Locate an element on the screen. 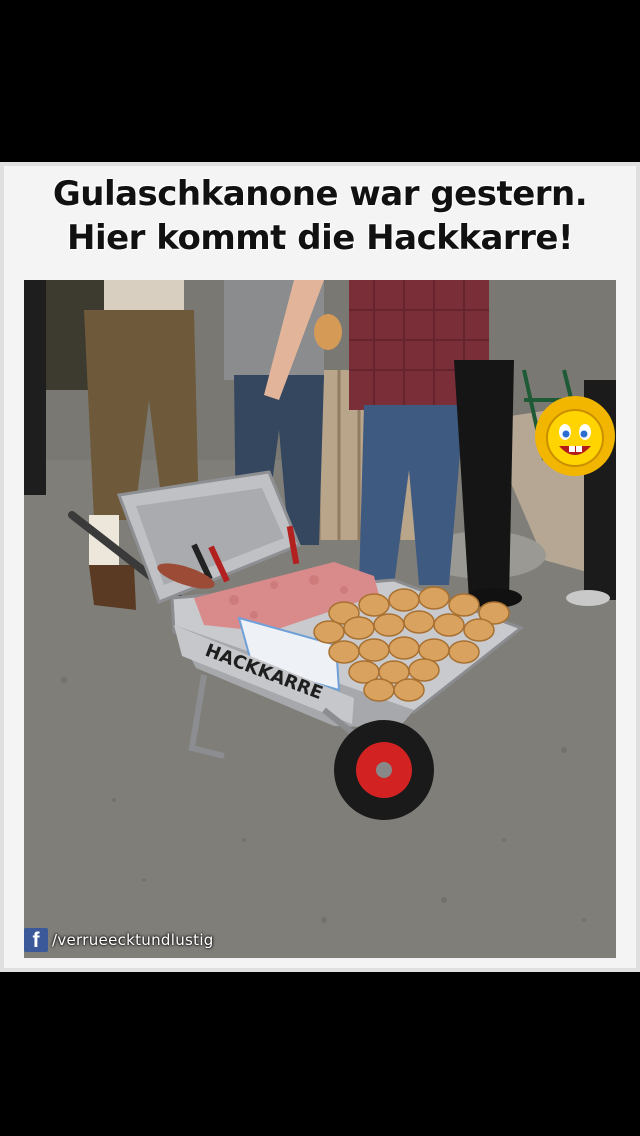 The width and height of the screenshot is (640, 1136). facebook-icon: f is located at coordinates (36, 940).